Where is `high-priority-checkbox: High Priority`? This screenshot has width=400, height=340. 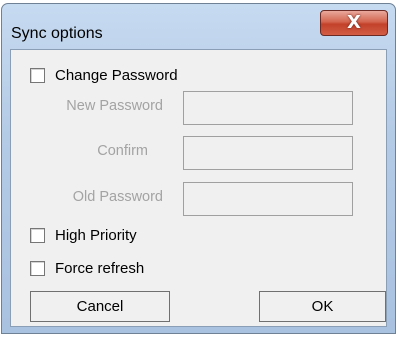
high-priority-checkbox: High Priority is located at coordinates (83, 235).